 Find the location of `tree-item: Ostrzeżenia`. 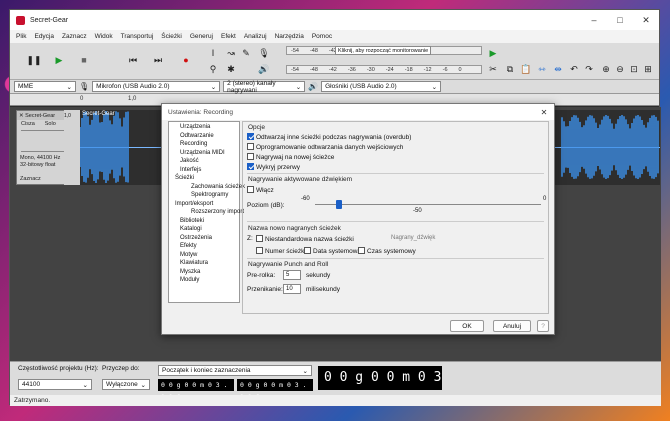

tree-item: Ostrzeżenia is located at coordinates (204, 238).